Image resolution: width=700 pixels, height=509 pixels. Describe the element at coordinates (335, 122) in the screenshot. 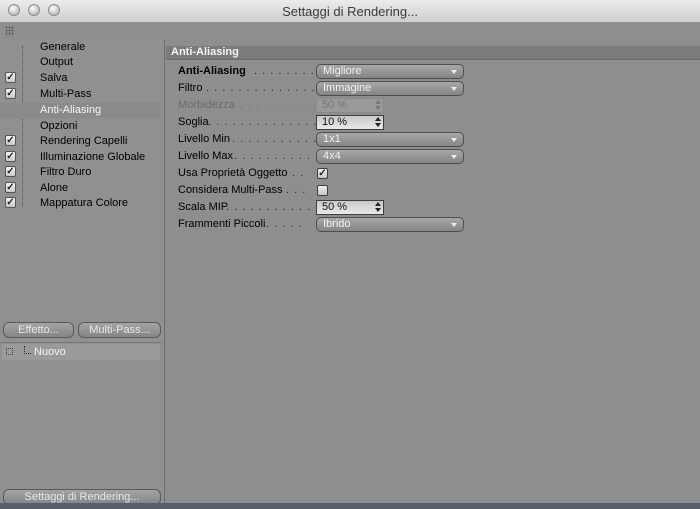

I see `stepper-value: 10 %` at that location.